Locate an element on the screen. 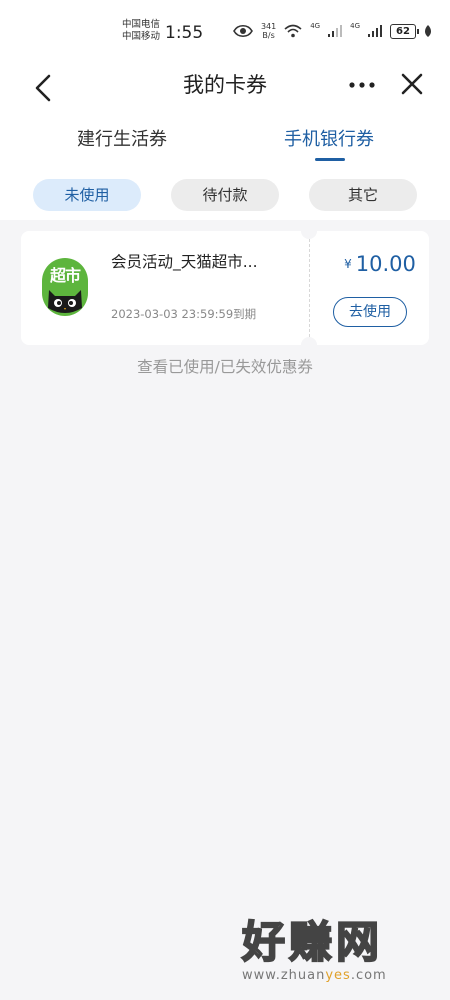 Image resolution: width=450 pixels, height=1000 pixels. battery-icon: 62 is located at coordinates (404, 31).